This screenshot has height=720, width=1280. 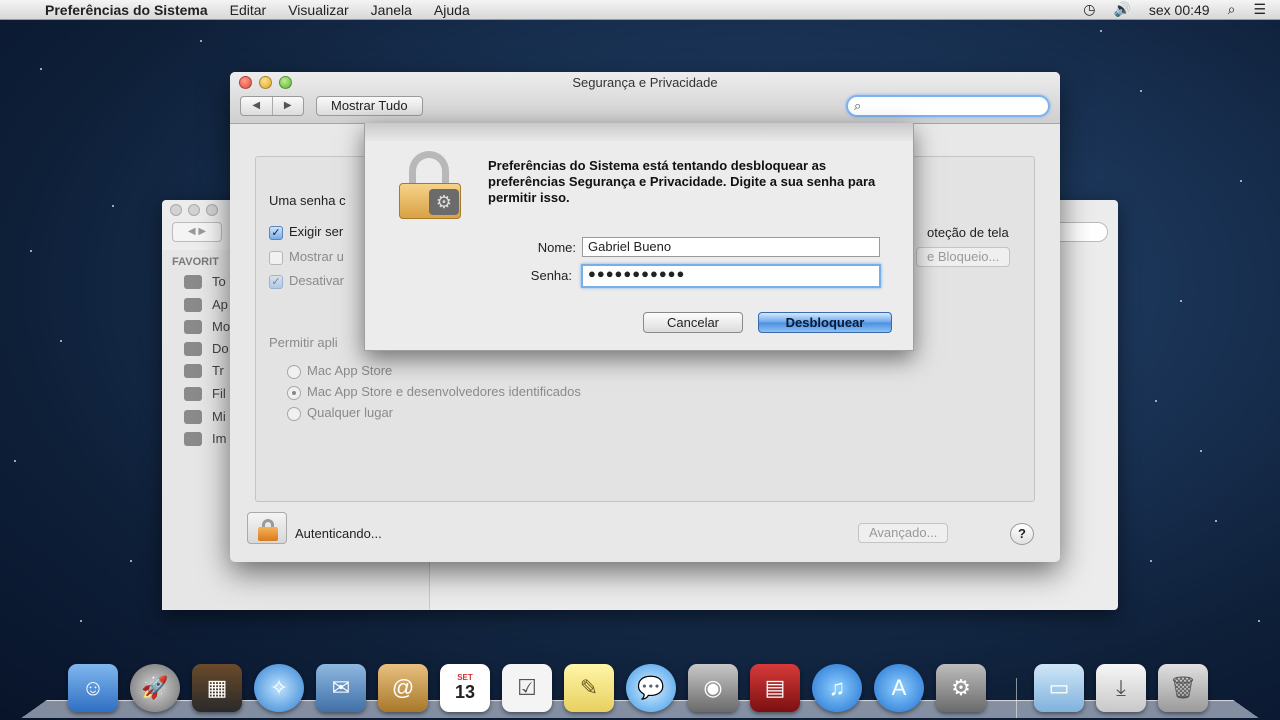 I want to click on search-input: ⌕, so click(x=948, y=106).